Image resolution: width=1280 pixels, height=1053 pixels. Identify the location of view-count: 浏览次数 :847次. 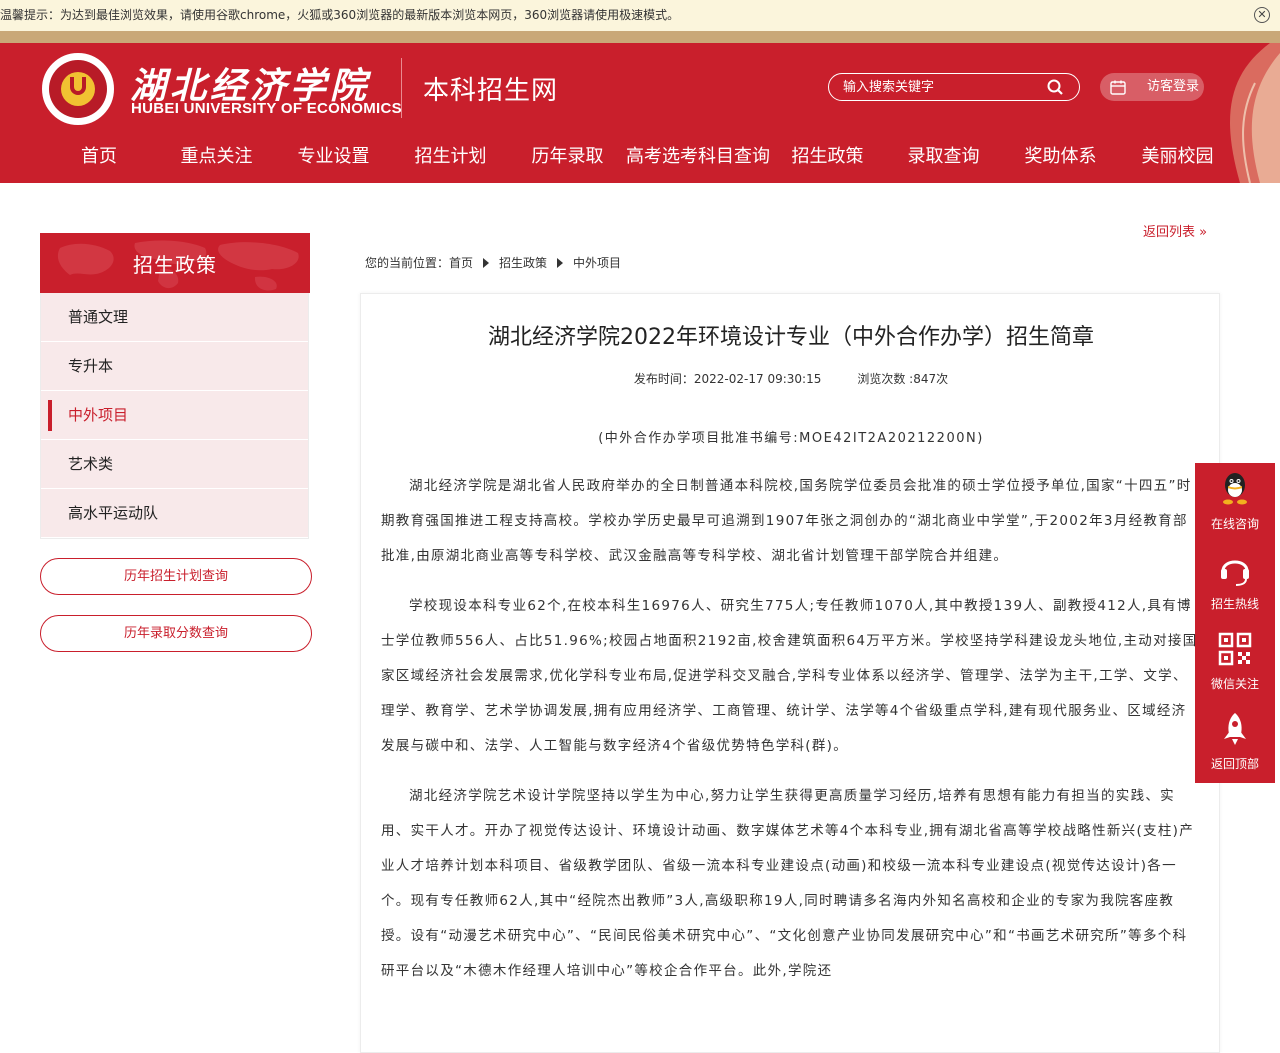
(903, 379).